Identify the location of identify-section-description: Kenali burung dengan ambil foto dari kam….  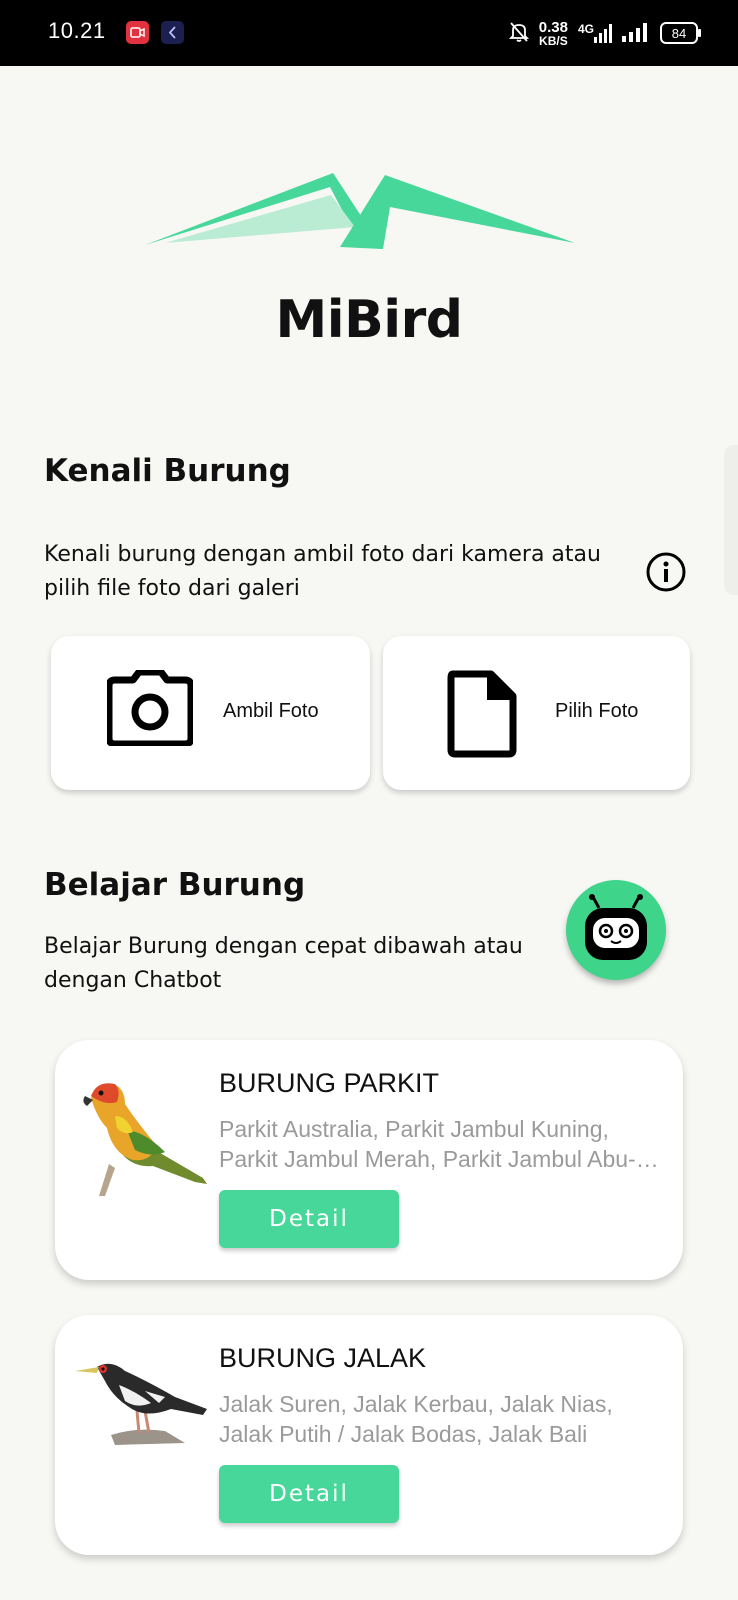
(322, 571).